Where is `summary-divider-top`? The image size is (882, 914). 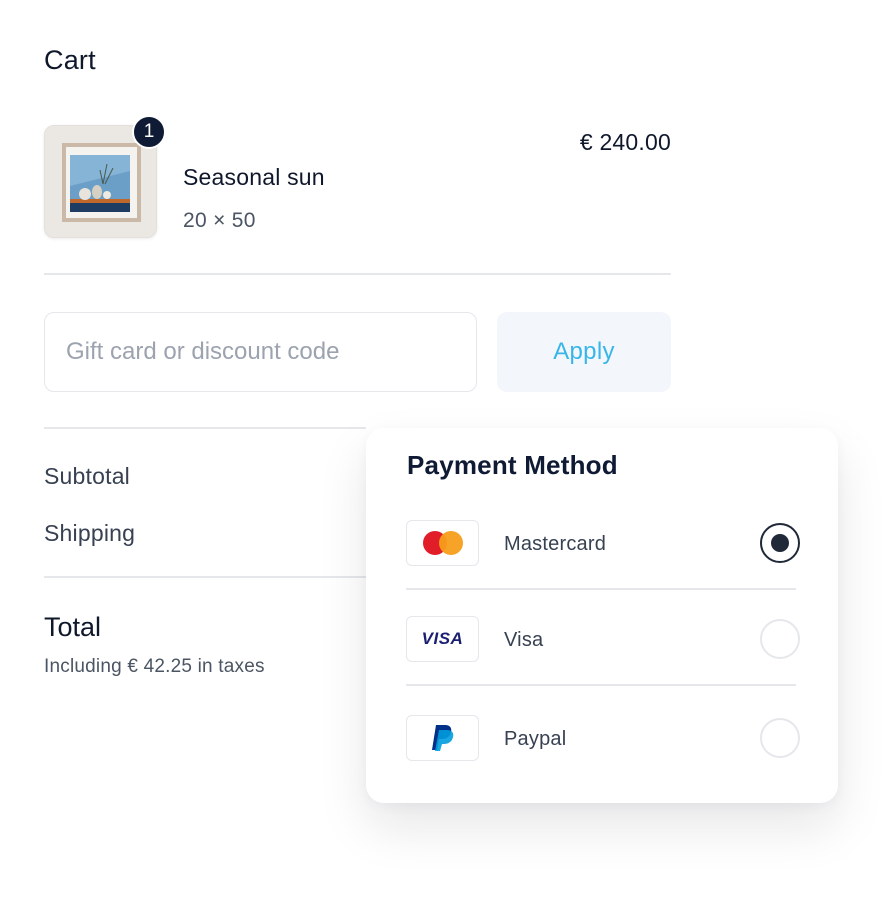 summary-divider-top is located at coordinates (205, 428).